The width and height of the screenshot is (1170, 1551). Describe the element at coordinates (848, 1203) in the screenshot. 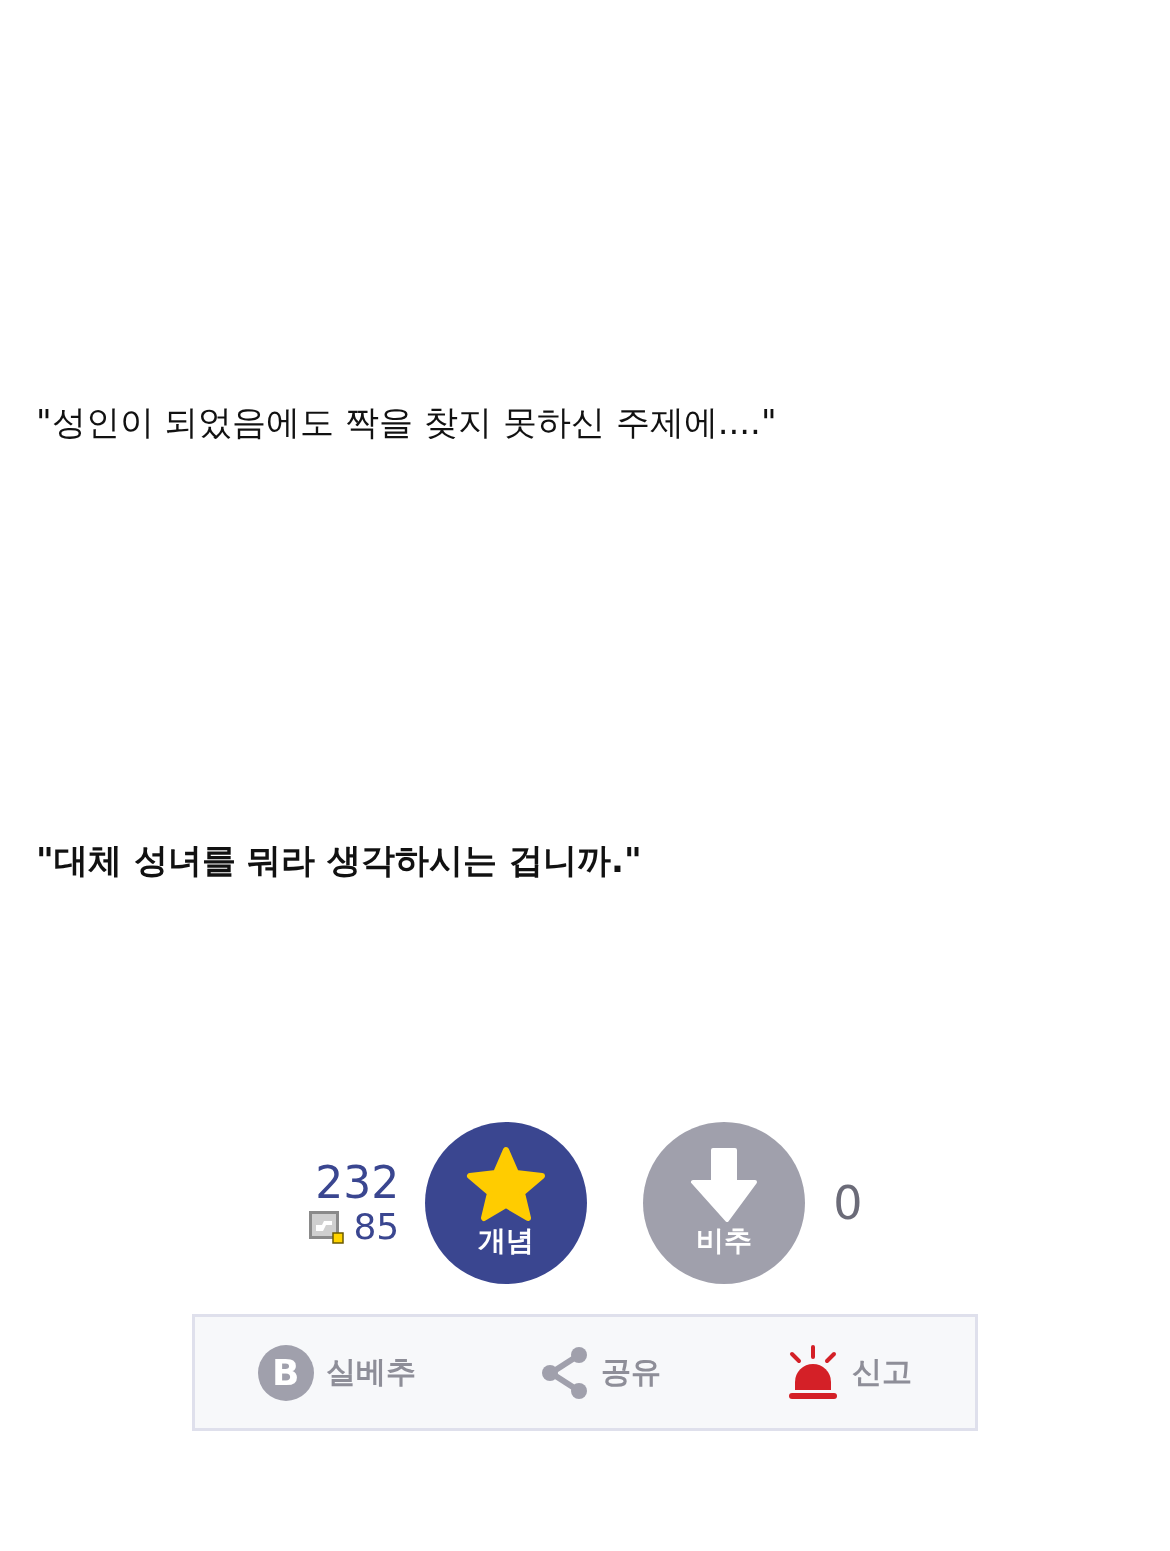

I see `downvote-count: 0` at that location.